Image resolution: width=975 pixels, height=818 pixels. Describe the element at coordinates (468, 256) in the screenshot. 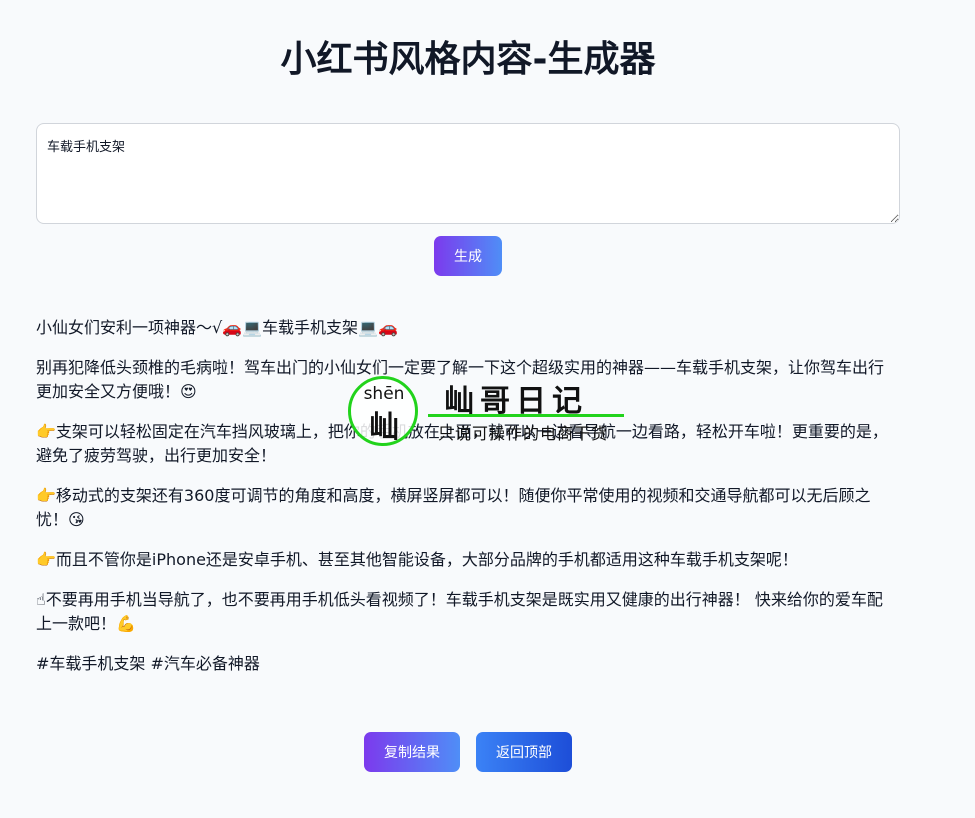

I see `generate-button: 生成` at that location.